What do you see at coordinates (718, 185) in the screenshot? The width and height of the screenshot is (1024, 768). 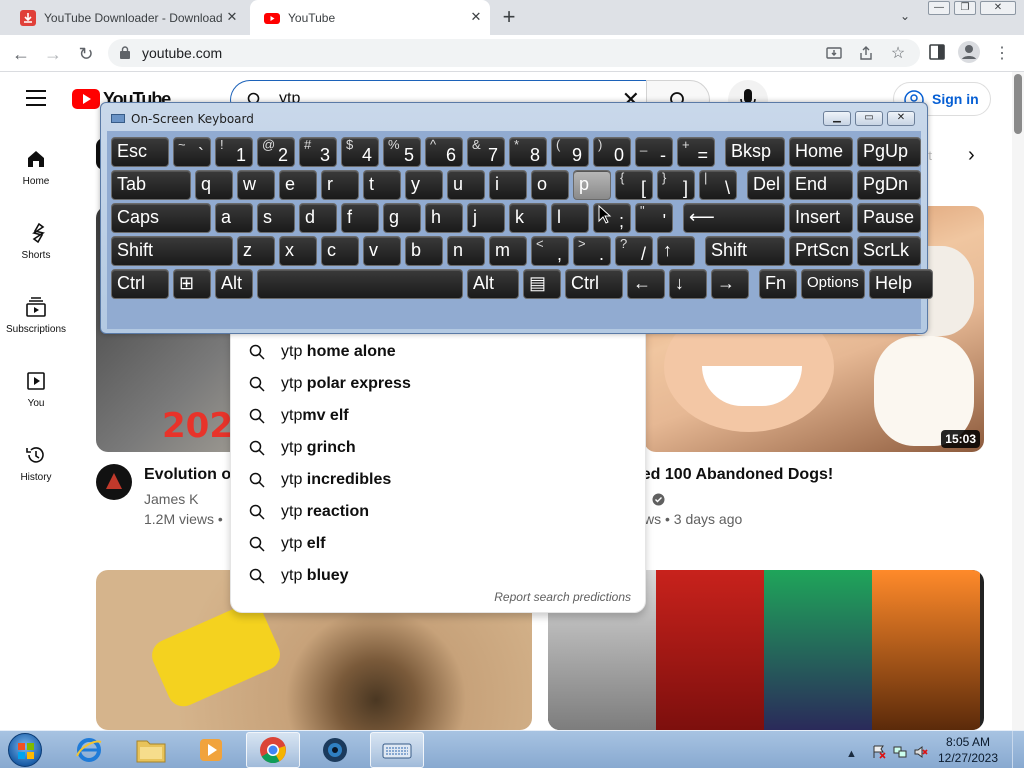 I see `key-symbol: | \` at bounding box center [718, 185].